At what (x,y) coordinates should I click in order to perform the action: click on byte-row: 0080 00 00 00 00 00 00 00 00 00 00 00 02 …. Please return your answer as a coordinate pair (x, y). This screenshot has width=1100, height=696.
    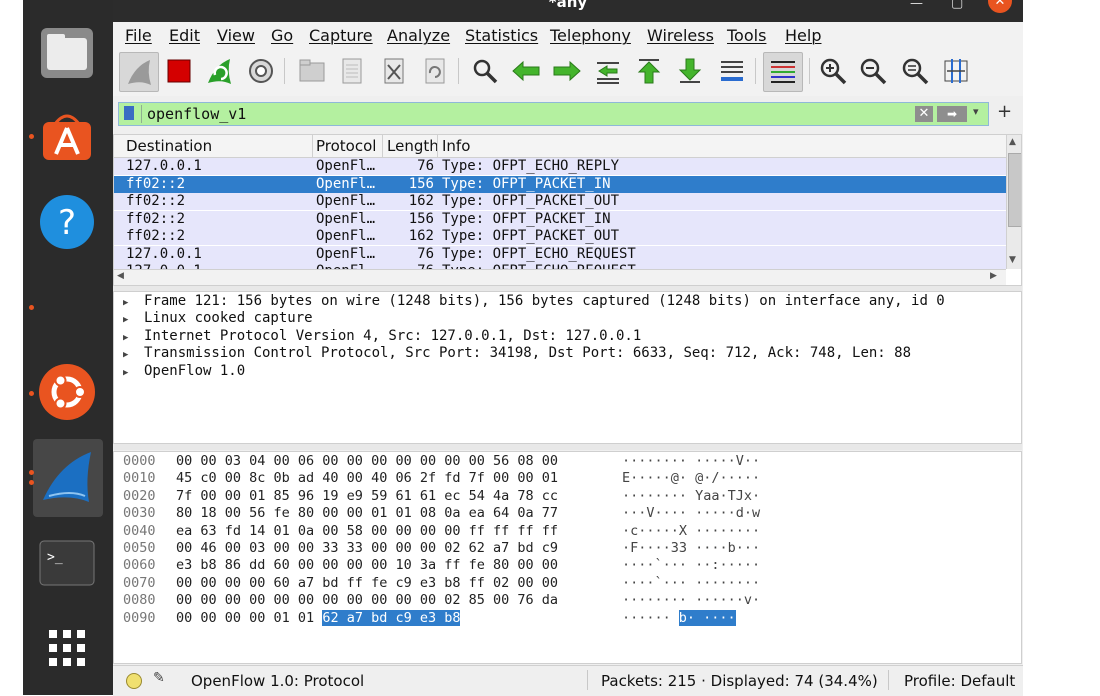
    Looking at the image, I should click on (567, 600).